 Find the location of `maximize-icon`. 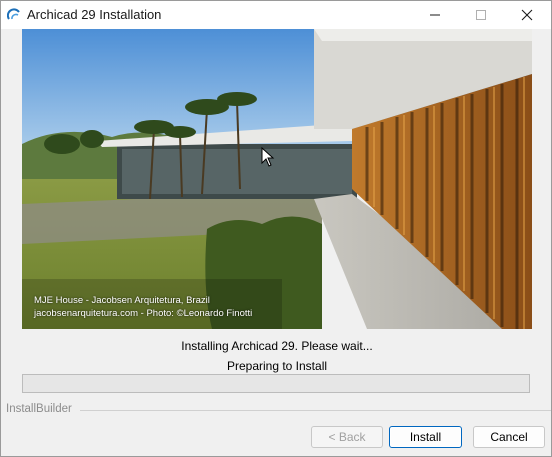

maximize-icon is located at coordinates (481, 15).